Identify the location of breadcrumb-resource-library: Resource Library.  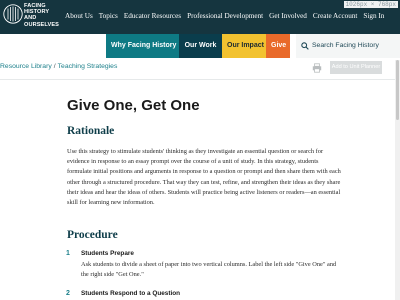
(26, 66).